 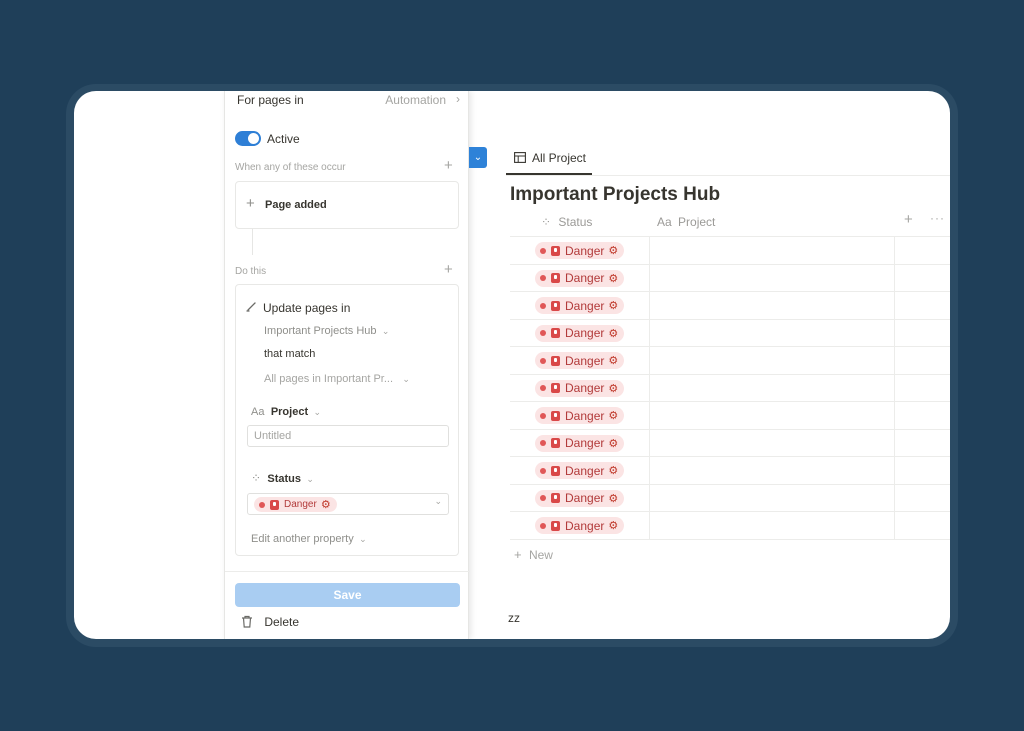 I want to click on database-select: Important Projects Hub ⌄, so click(x=326, y=330).